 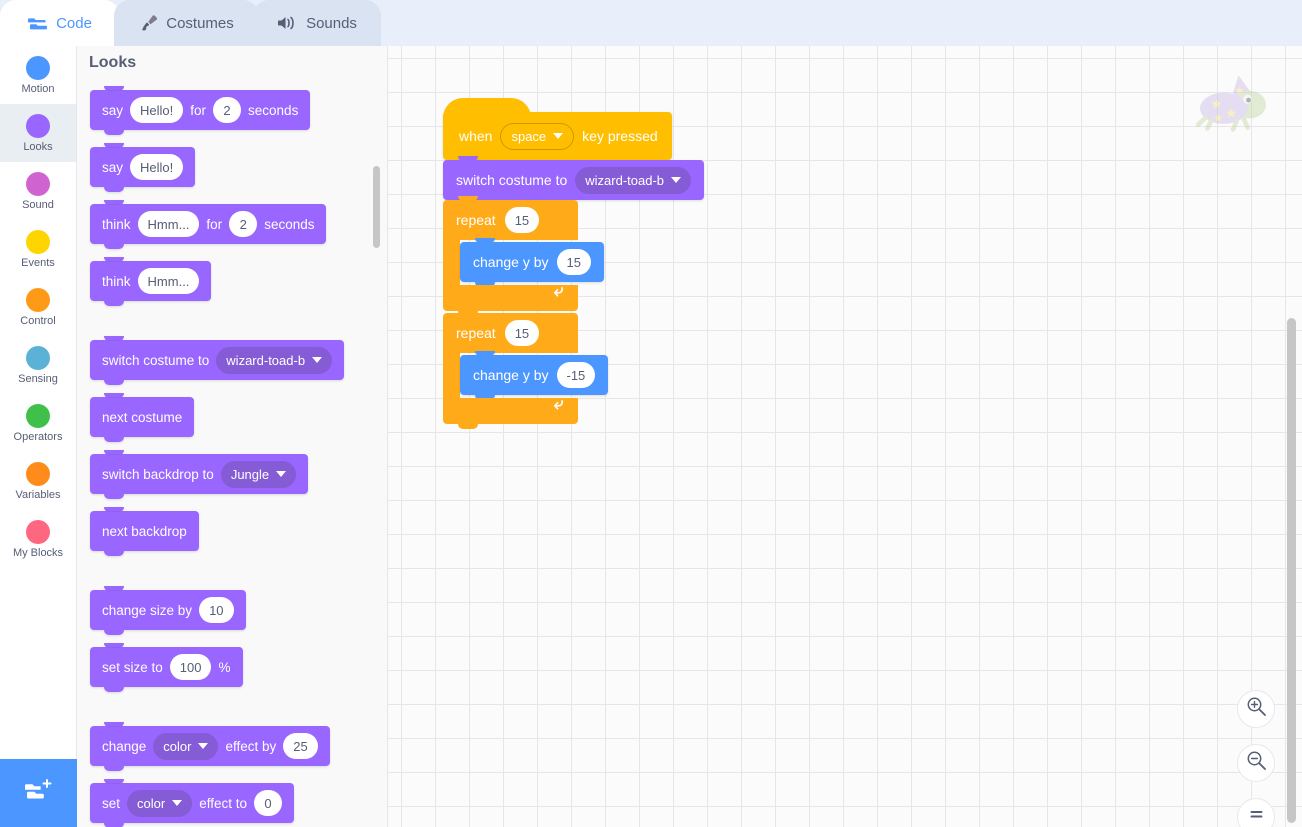 What do you see at coordinates (300, 746) in the screenshot?
I see `change-effect-input: 25` at bounding box center [300, 746].